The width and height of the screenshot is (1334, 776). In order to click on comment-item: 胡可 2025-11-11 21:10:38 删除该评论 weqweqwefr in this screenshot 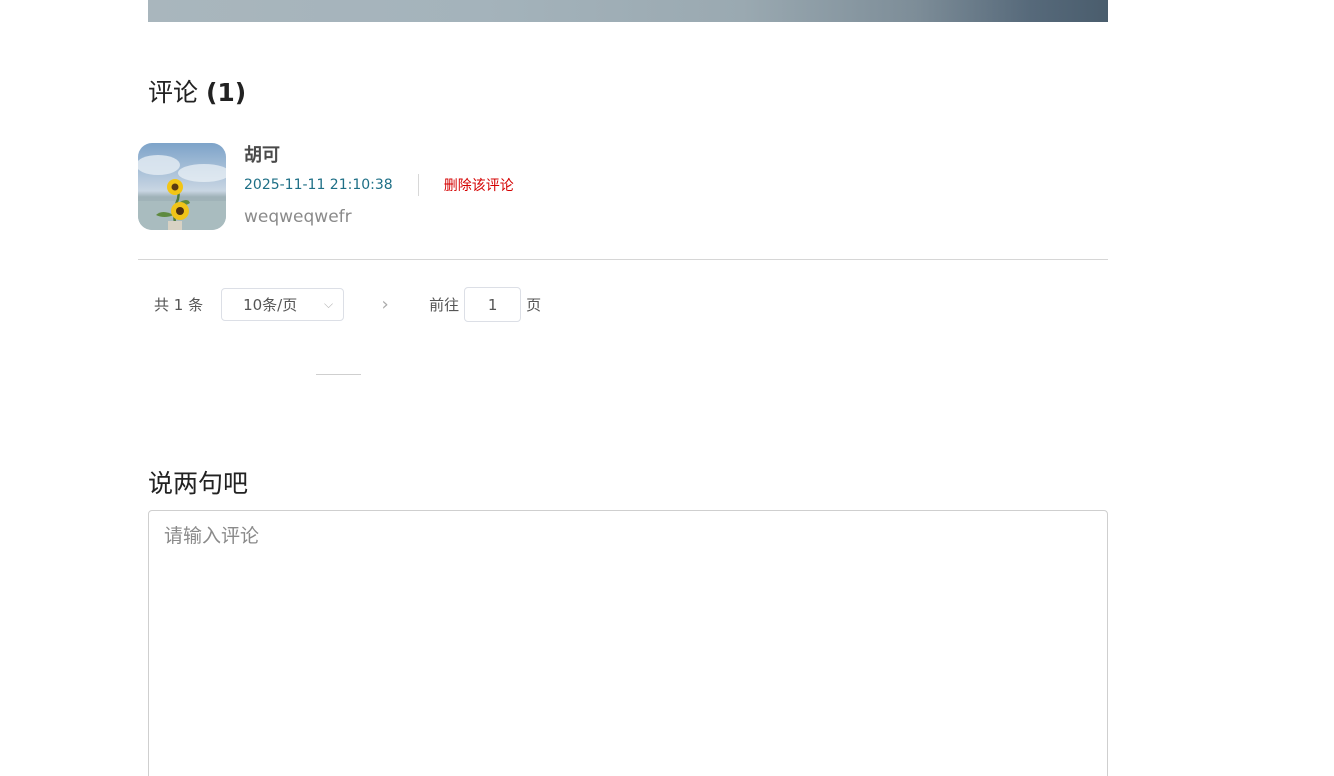, I will do `click(623, 201)`.